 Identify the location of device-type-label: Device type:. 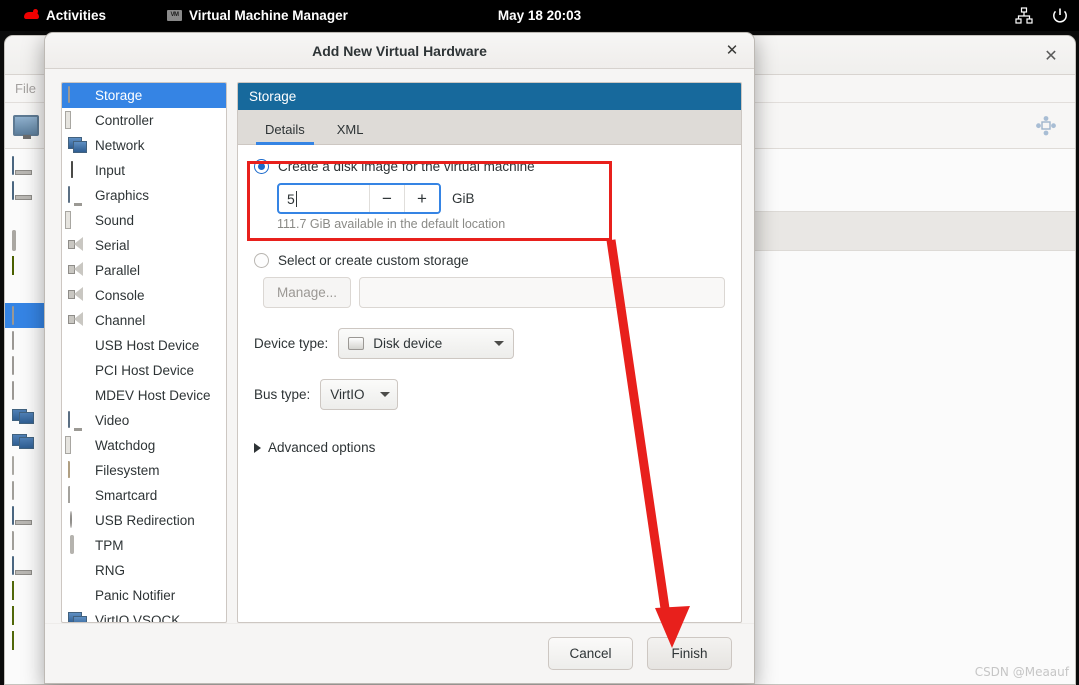
(291, 343).